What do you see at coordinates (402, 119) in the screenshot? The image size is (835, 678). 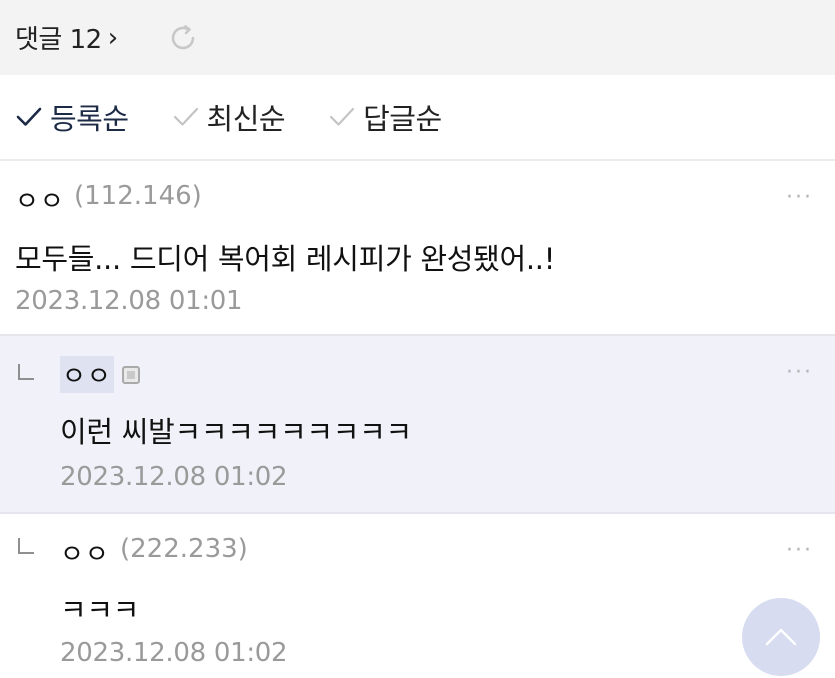 I see `sort-option-label: 답글순` at bounding box center [402, 119].